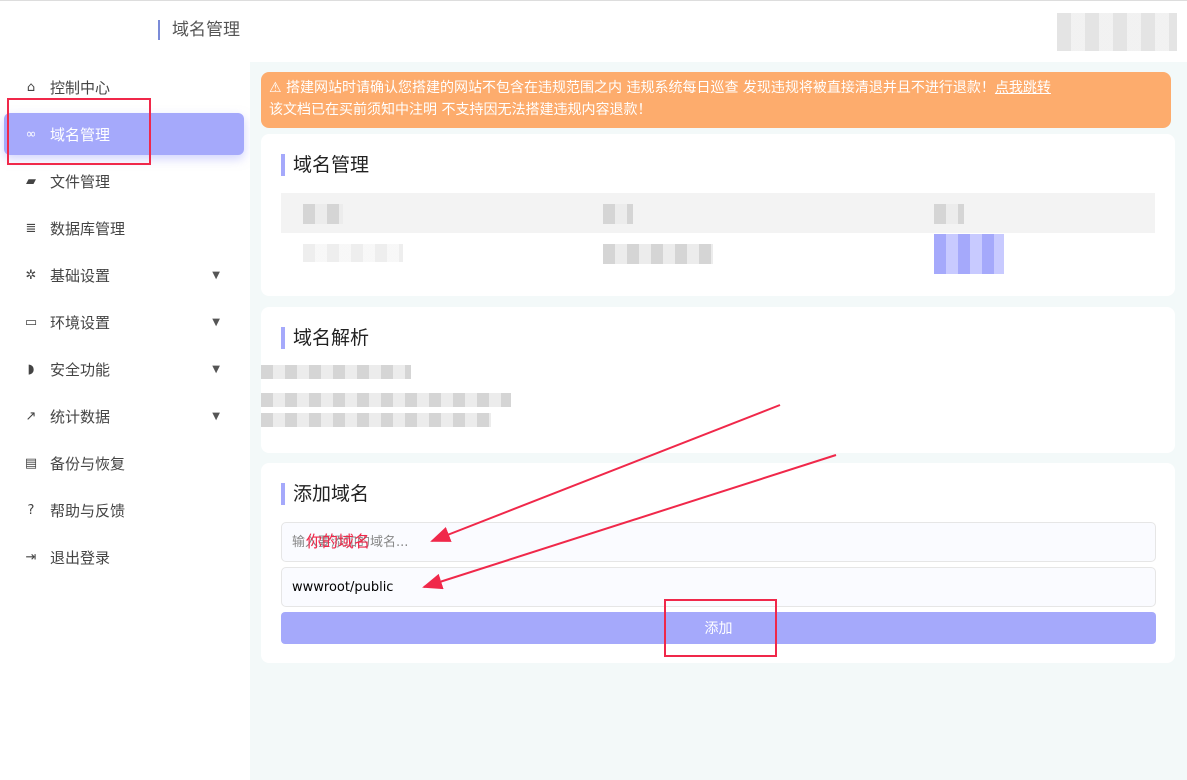 The height and width of the screenshot is (780, 1187). Describe the element at coordinates (31, 181) in the screenshot. I see `folder-icon: ▰` at that location.